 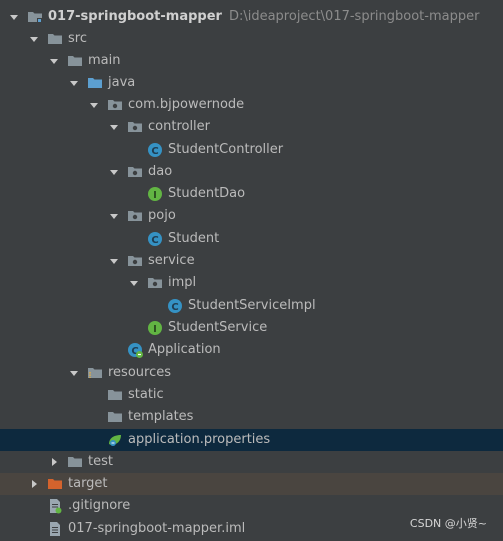 I want to click on folder-label: src, so click(x=77, y=38).